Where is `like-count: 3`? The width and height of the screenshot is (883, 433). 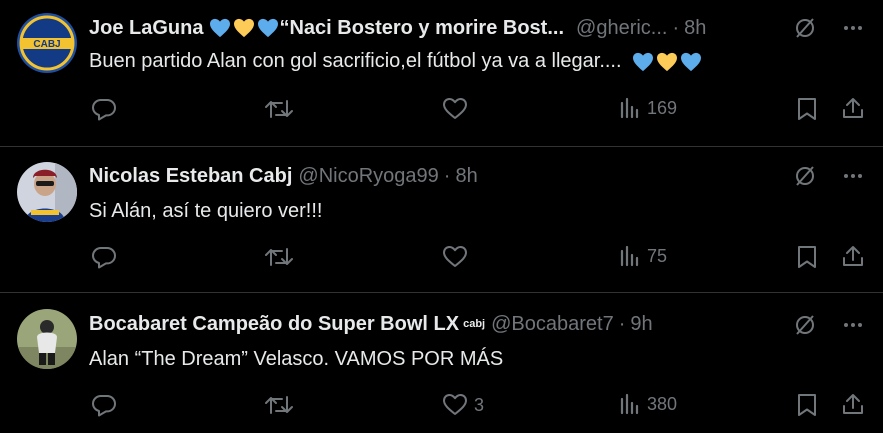
like-count: 3 is located at coordinates (479, 404).